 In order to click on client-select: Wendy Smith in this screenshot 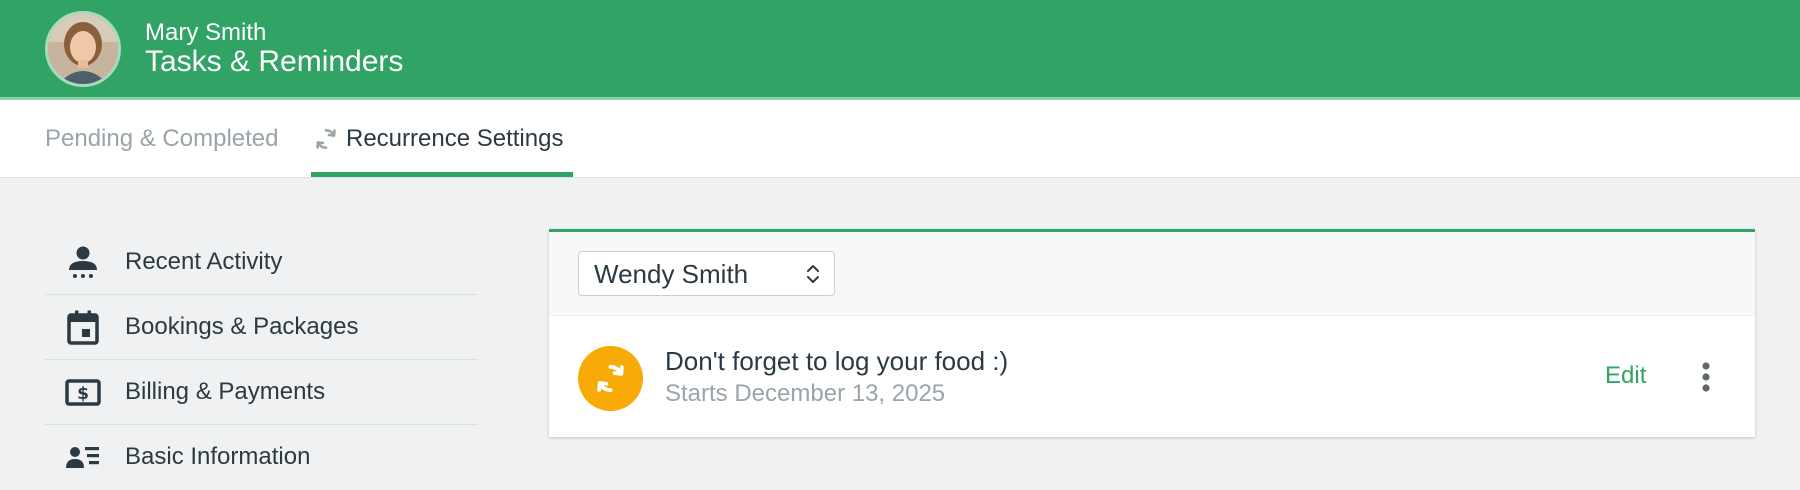, I will do `click(706, 273)`.